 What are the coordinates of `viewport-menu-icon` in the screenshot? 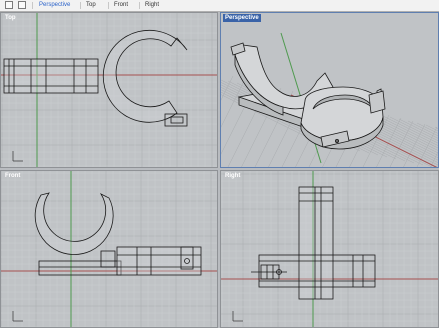 It's located at (22, 5).